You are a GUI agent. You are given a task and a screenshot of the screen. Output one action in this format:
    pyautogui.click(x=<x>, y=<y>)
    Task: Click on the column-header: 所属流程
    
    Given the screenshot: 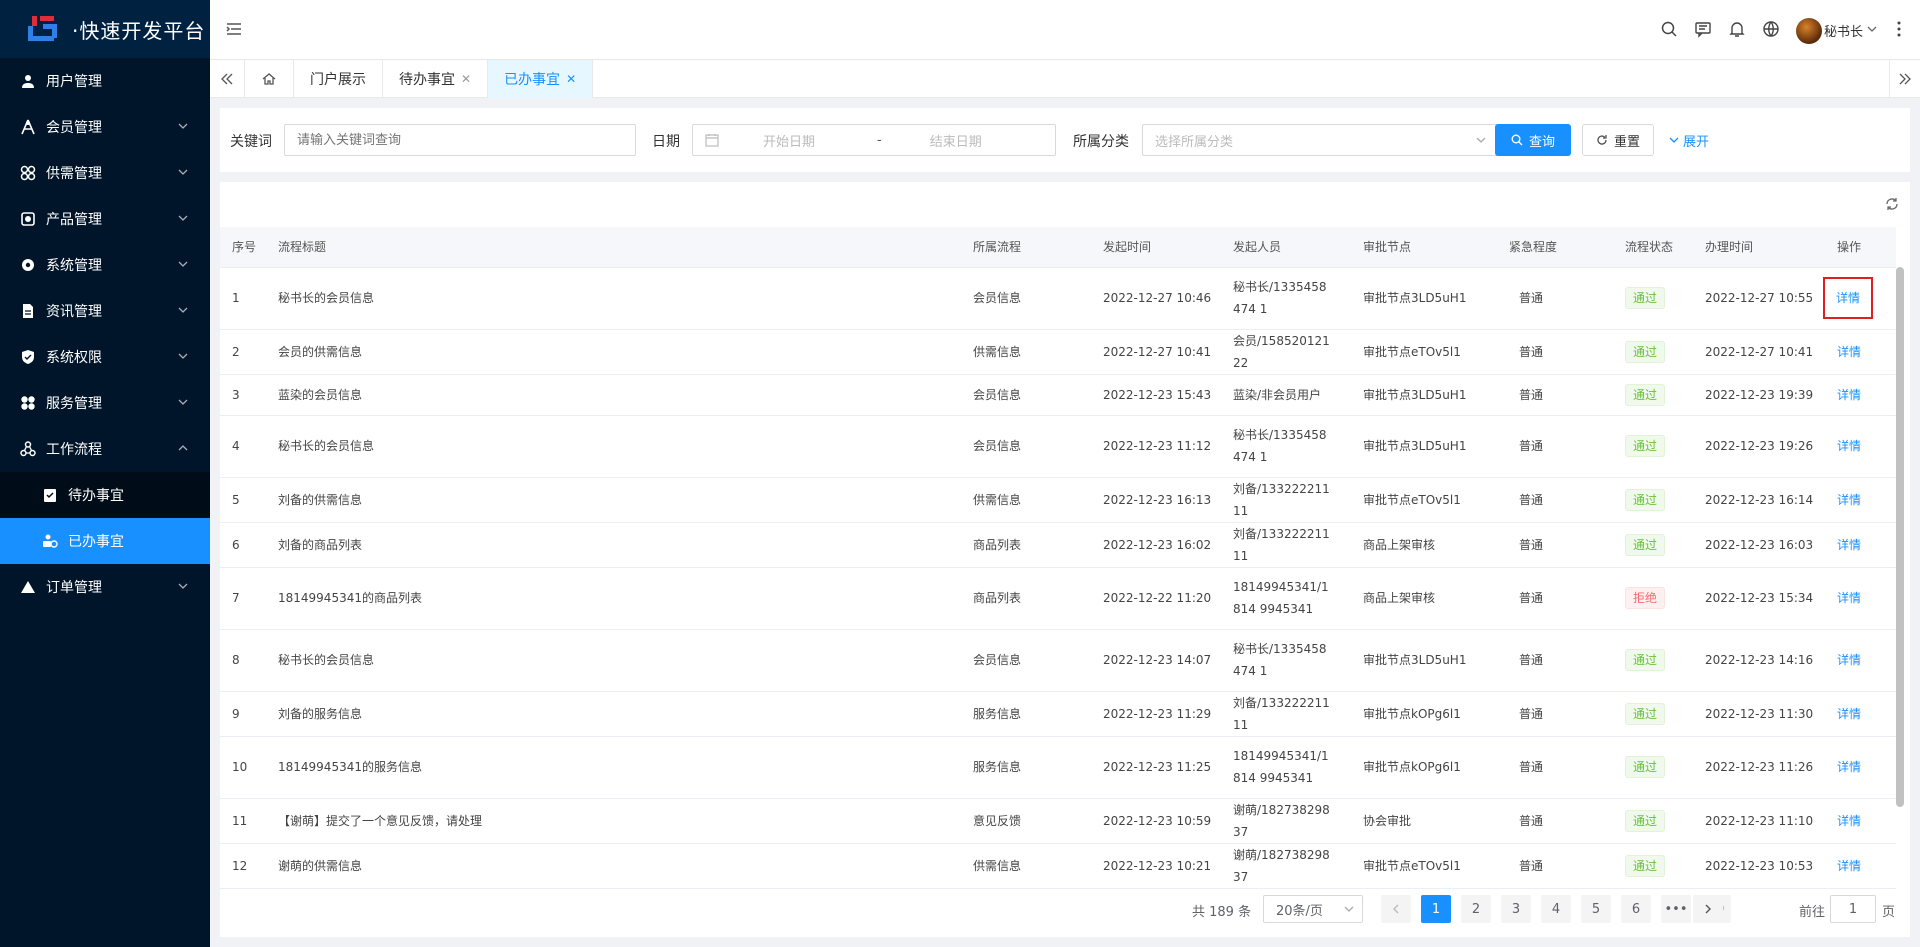 What is the action you would take?
    pyautogui.click(x=1026, y=247)
    